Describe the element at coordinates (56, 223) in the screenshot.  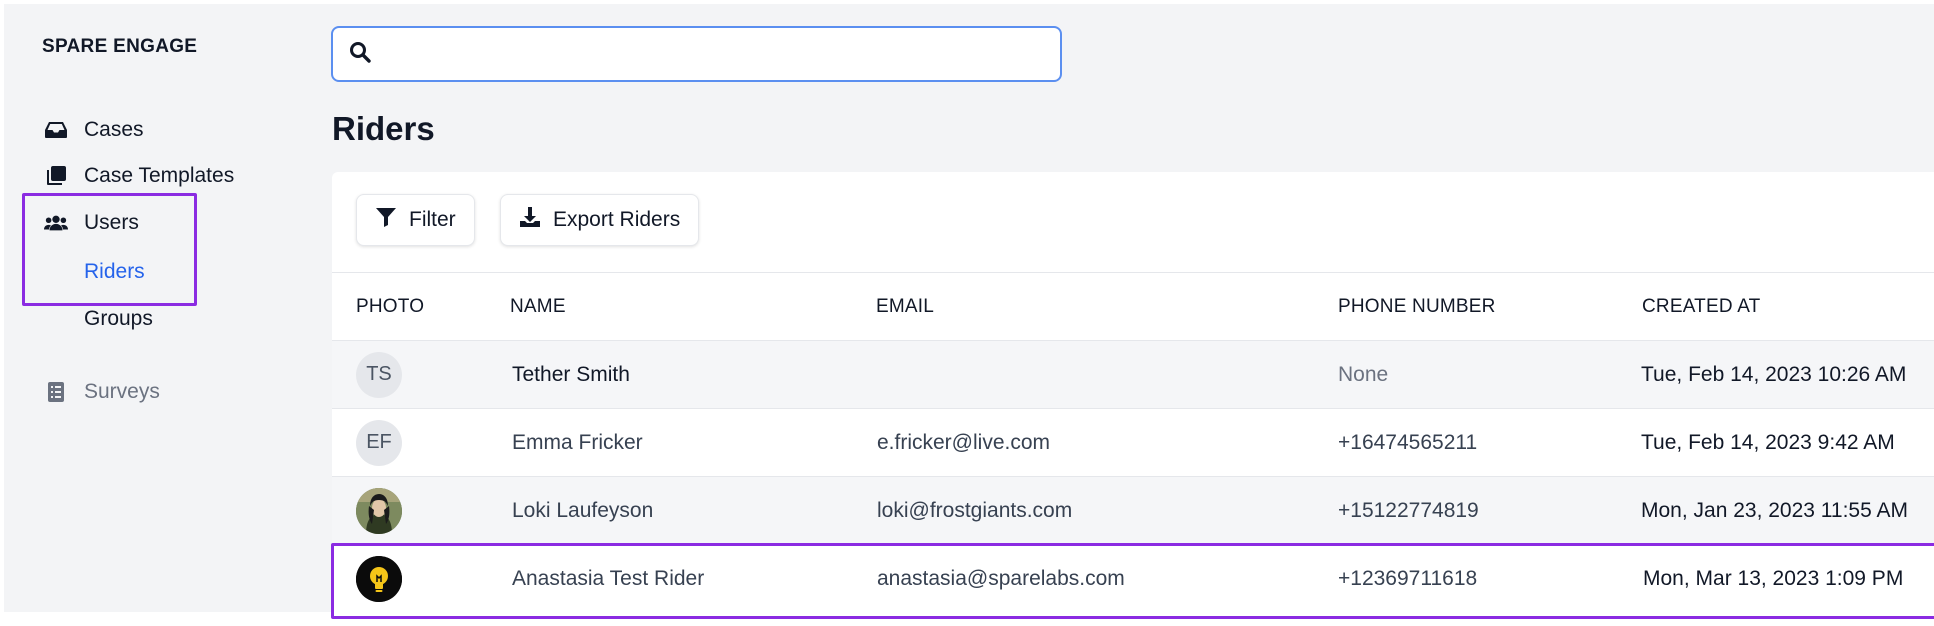
I see `users-icon` at that location.